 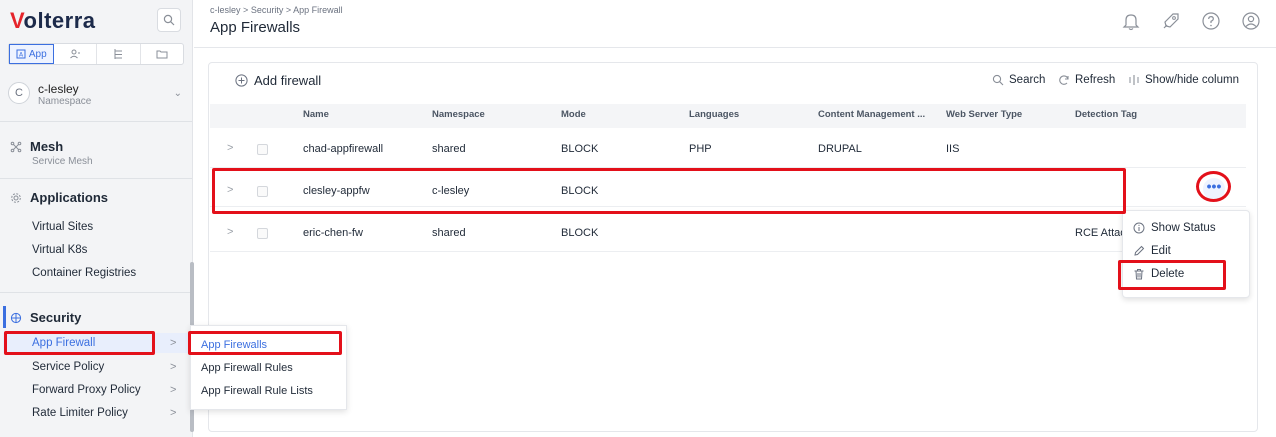 What do you see at coordinates (288, 80) in the screenshot?
I see `add-firewall-label: Add firewall` at bounding box center [288, 80].